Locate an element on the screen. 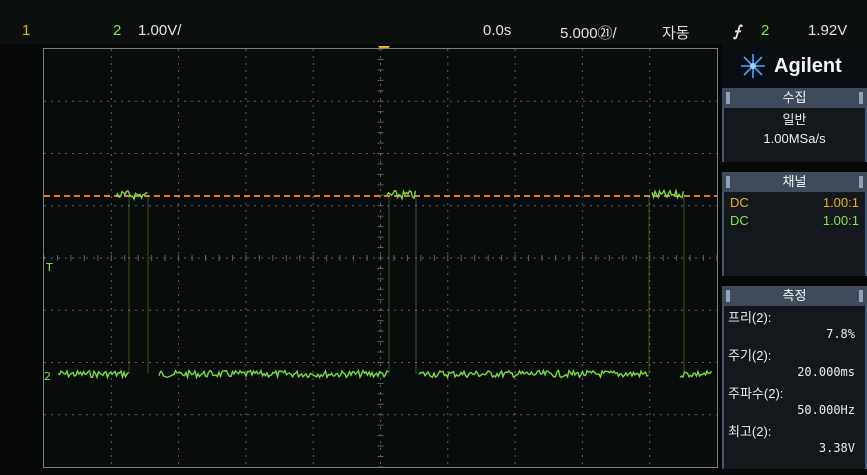 The width and height of the screenshot is (867, 475). measure-value: 50.000Hz is located at coordinates (826, 410).